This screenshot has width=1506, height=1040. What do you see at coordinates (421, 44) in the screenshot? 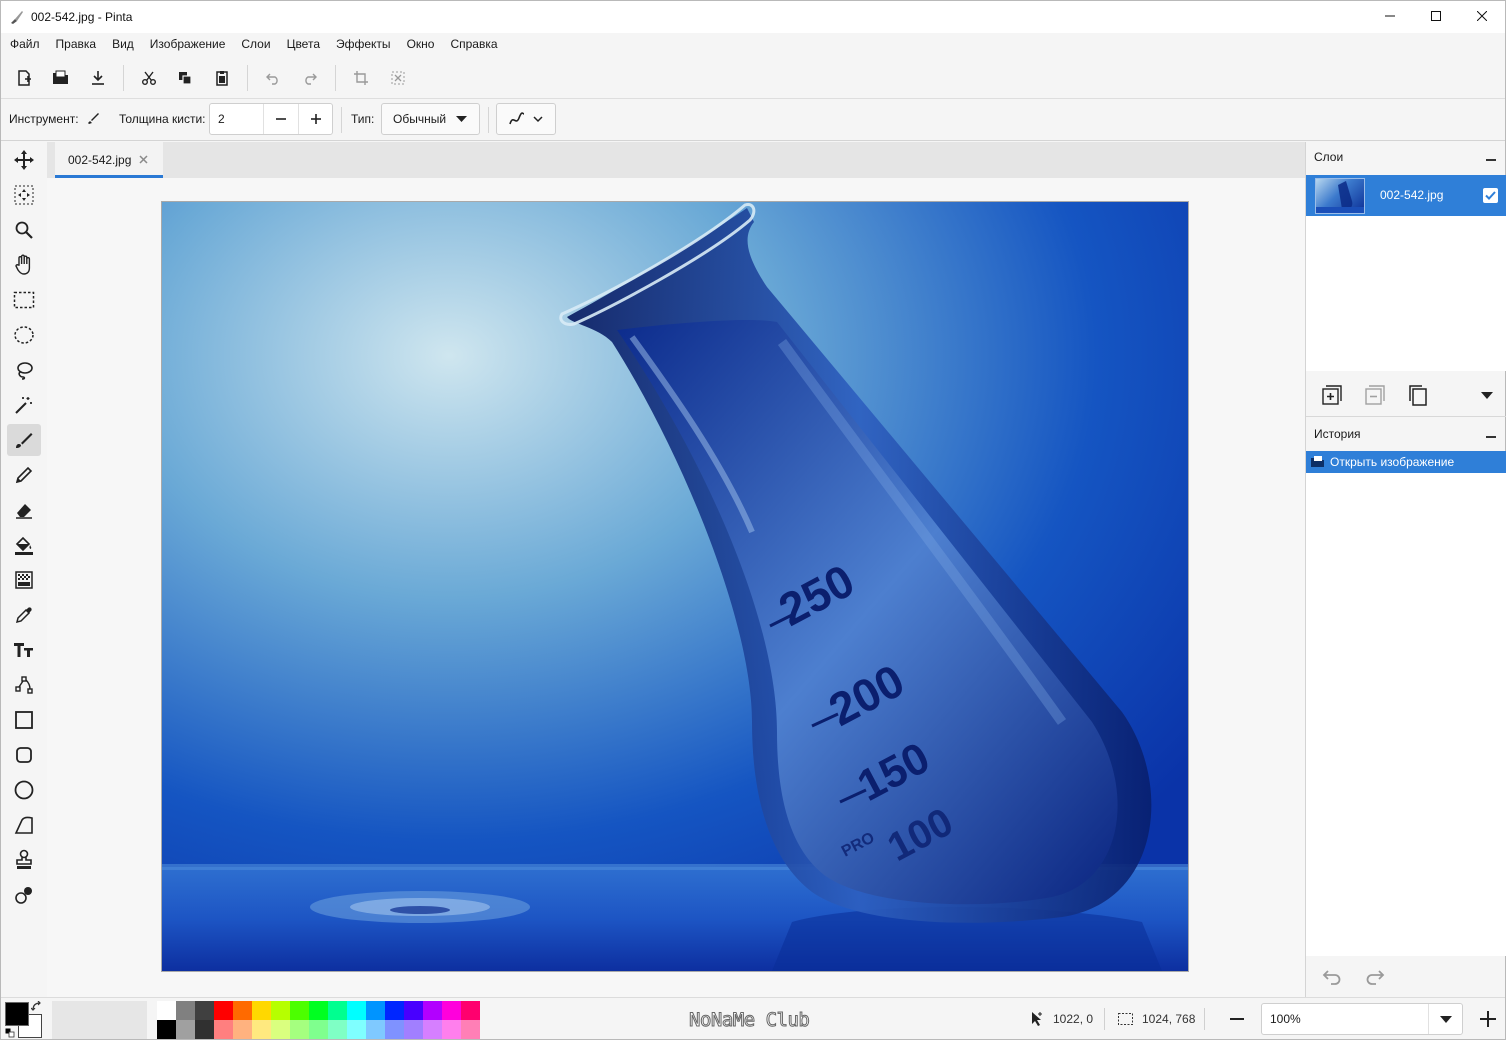
I see `menu-window: Окно` at bounding box center [421, 44].